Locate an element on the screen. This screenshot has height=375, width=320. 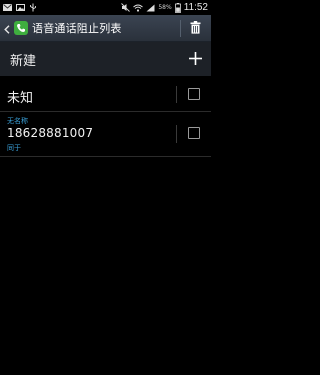
new-label: 新建 is located at coordinates (23, 61).